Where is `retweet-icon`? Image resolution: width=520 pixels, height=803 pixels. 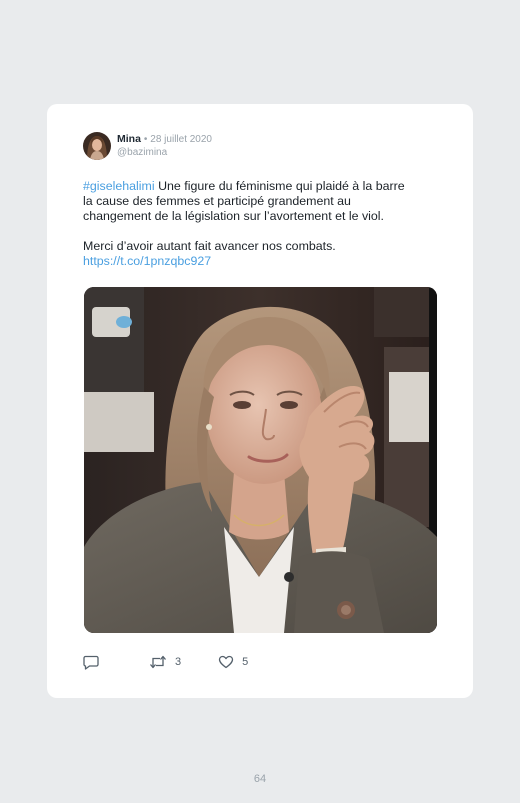
retweet-icon is located at coordinates (158, 662).